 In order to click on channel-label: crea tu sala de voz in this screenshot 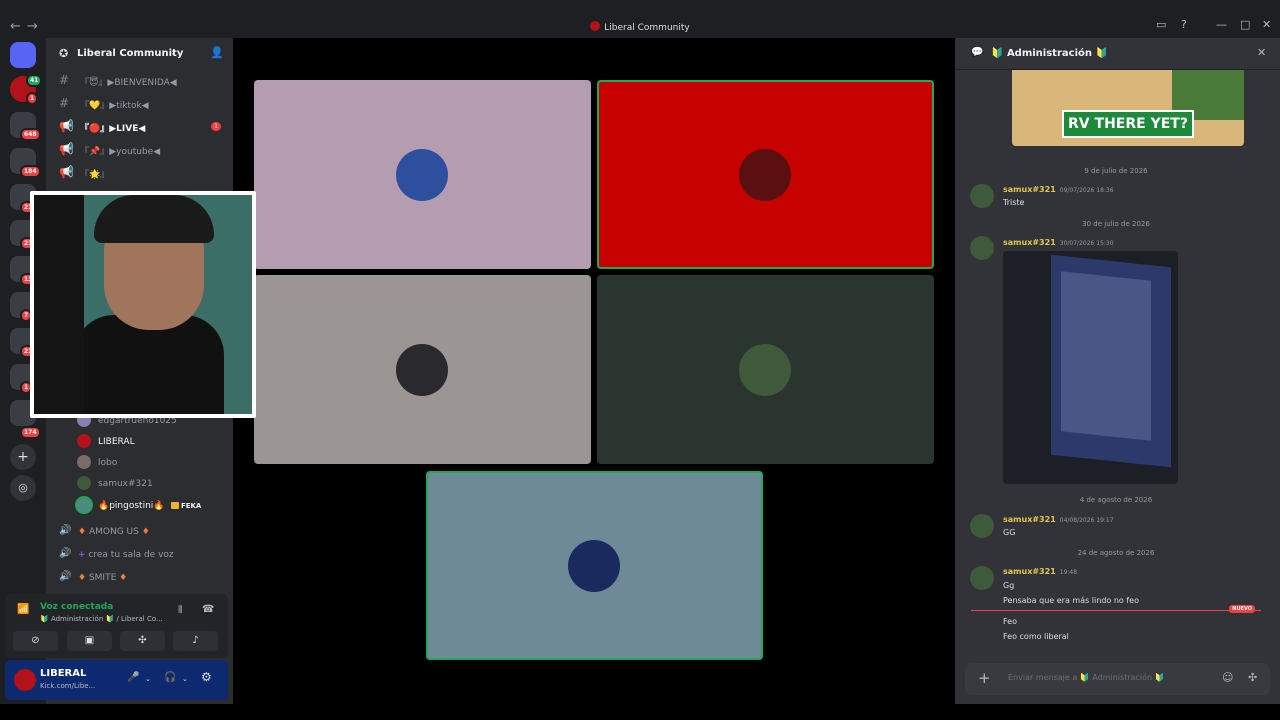, I will do `click(131, 555)`.